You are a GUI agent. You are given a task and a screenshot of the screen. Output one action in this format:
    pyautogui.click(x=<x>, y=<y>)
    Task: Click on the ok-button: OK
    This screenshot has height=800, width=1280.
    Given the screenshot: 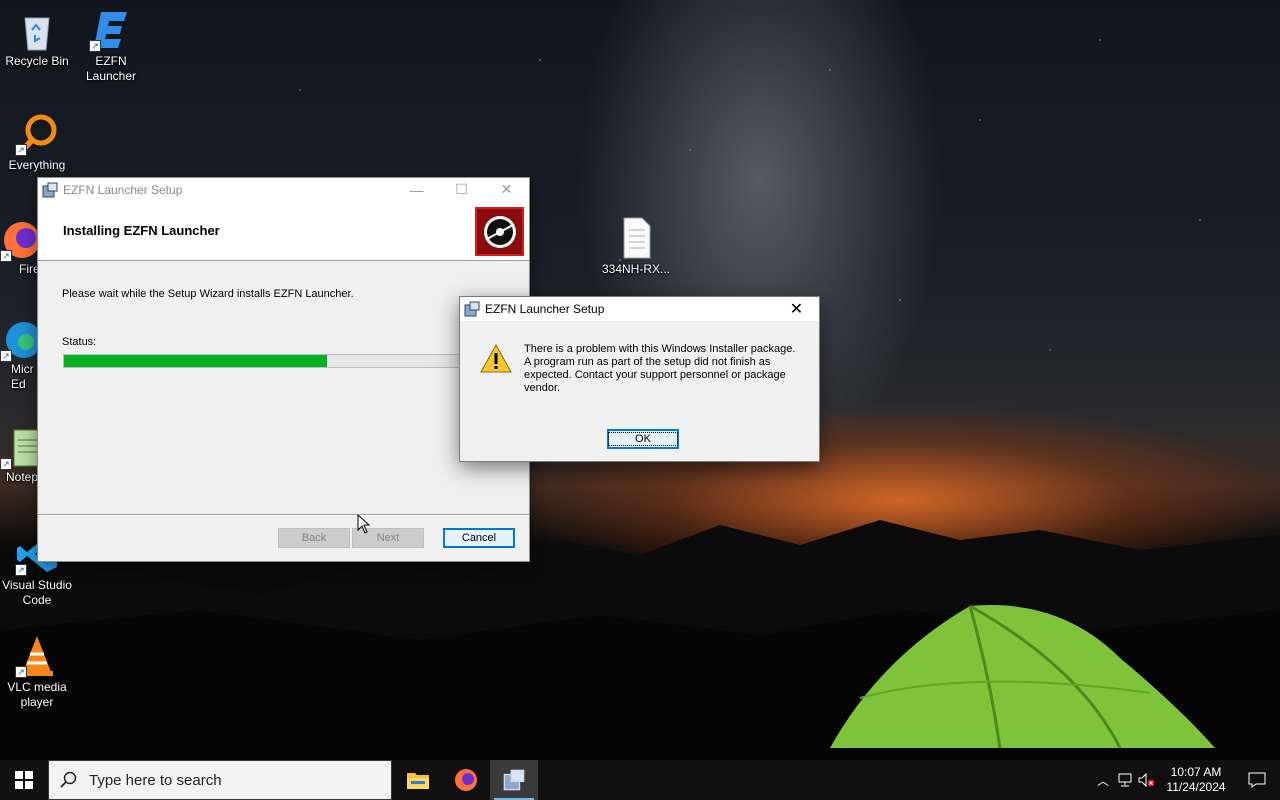 What is the action you would take?
    pyautogui.click(x=643, y=439)
    